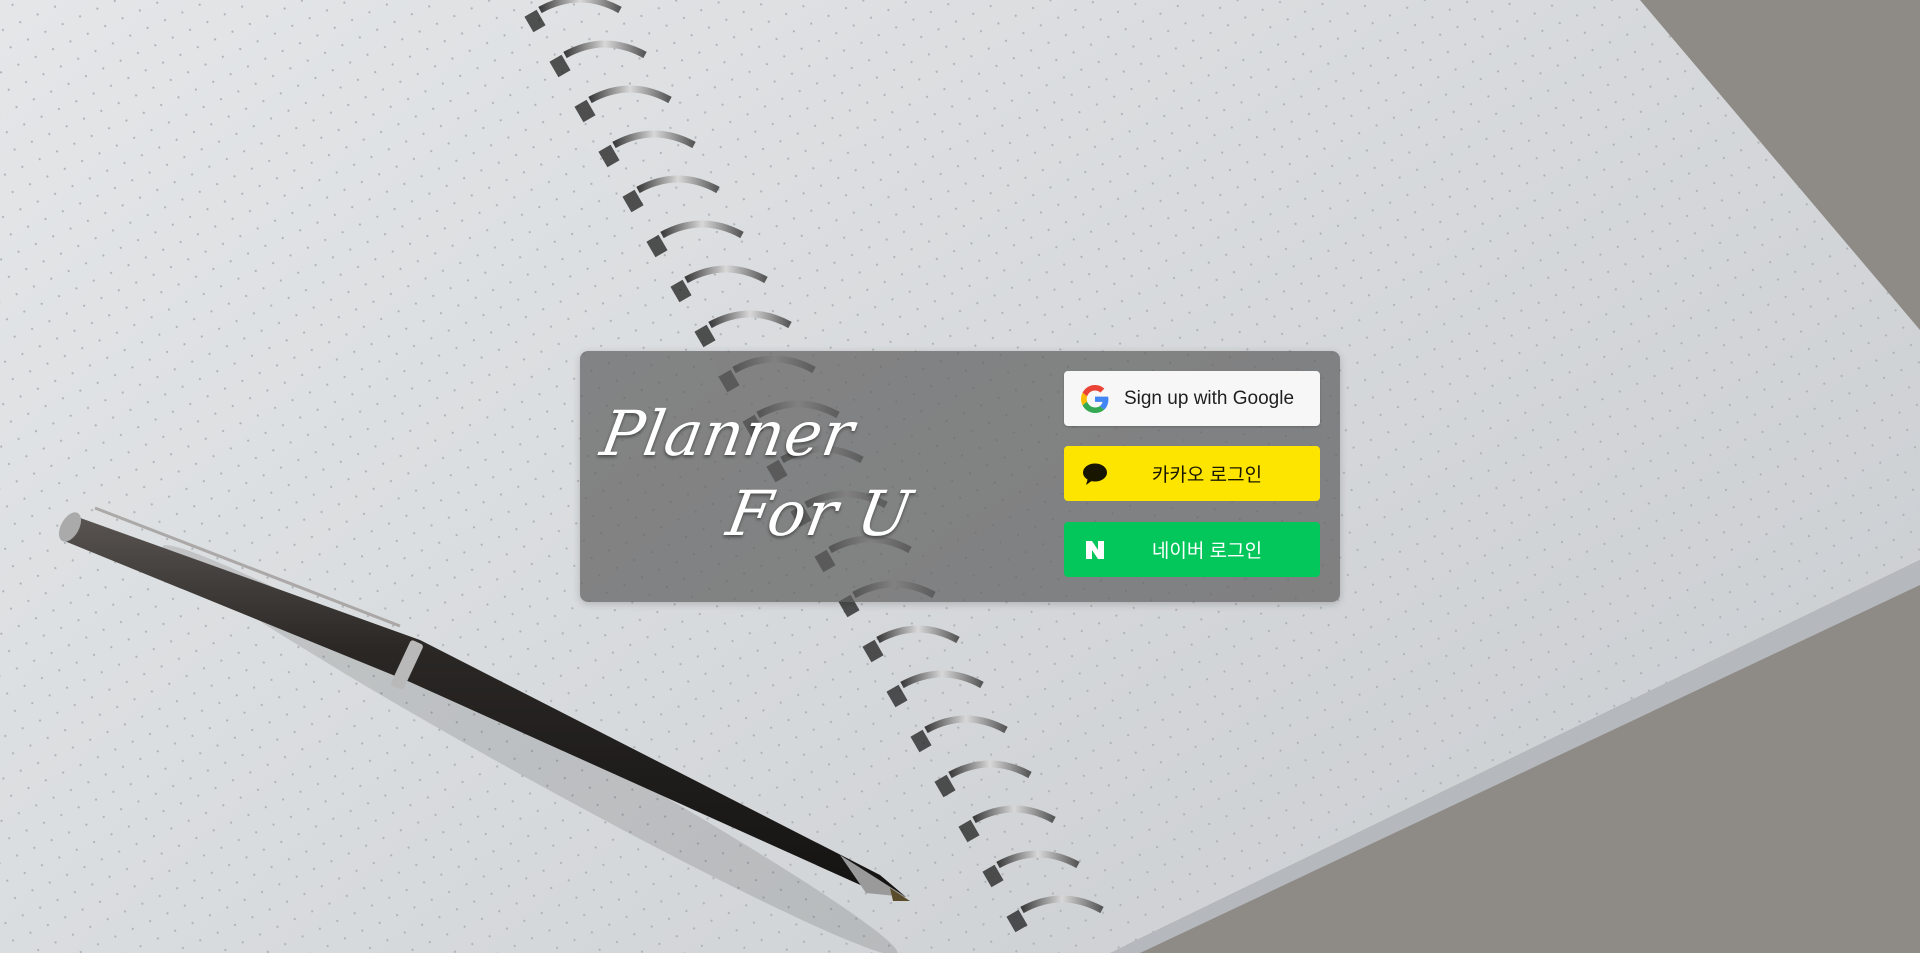 This screenshot has width=1920, height=953. I want to click on logo-line-for-u: For U, so click(819, 513).